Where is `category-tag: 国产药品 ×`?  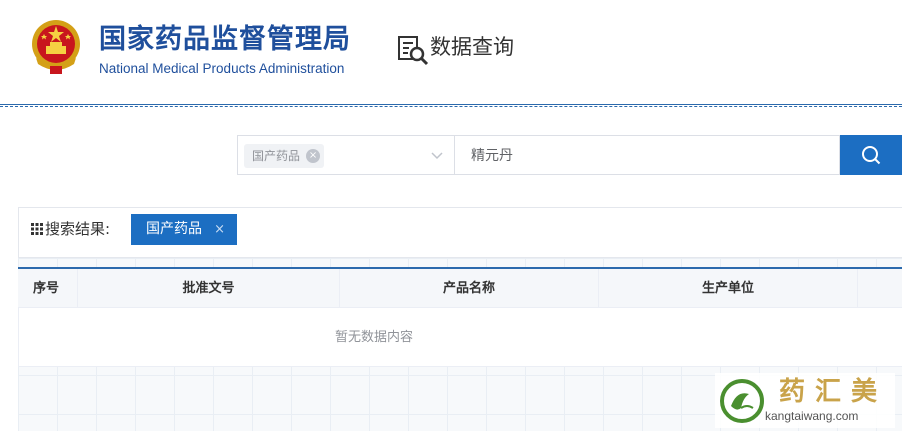 category-tag: 国产药品 × is located at coordinates (284, 156).